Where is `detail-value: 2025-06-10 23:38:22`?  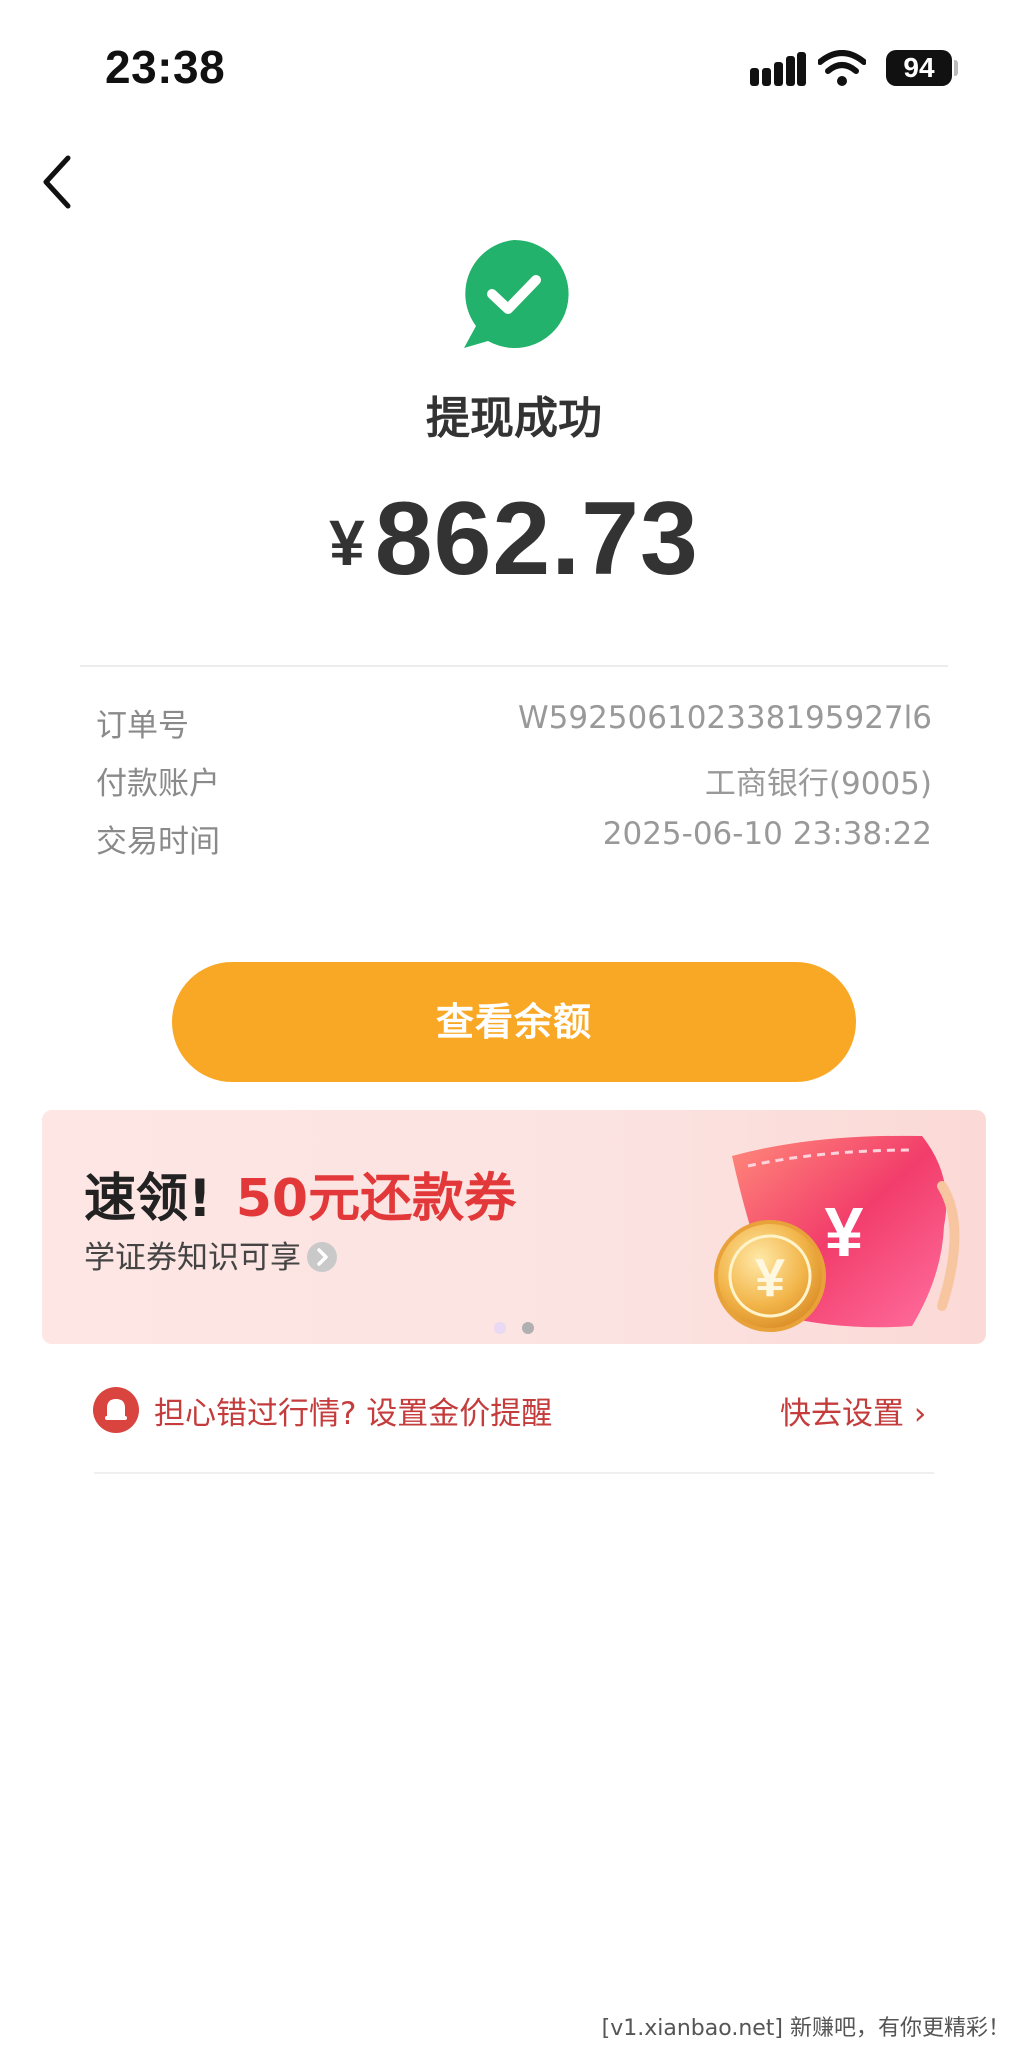 detail-value: 2025-06-10 23:38:22 is located at coordinates (767, 834).